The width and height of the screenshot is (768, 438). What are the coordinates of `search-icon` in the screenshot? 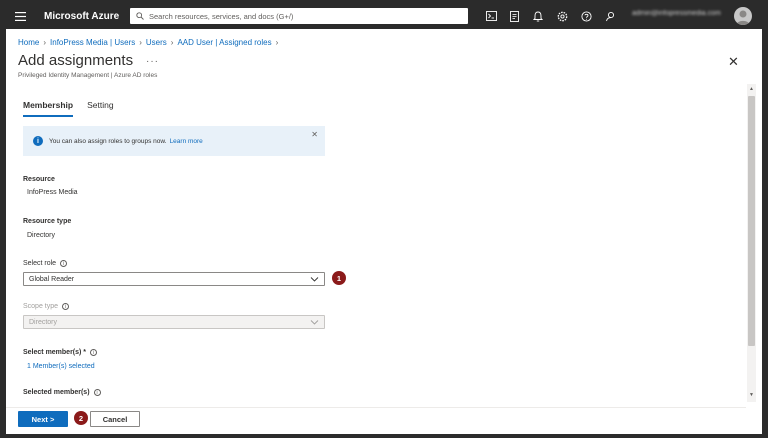 It's located at (140, 16).